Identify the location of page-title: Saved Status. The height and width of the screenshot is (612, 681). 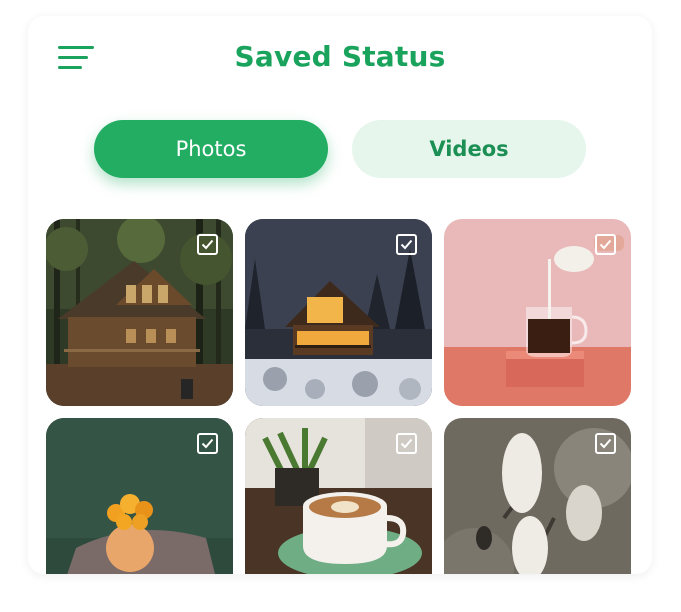
(340, 56).